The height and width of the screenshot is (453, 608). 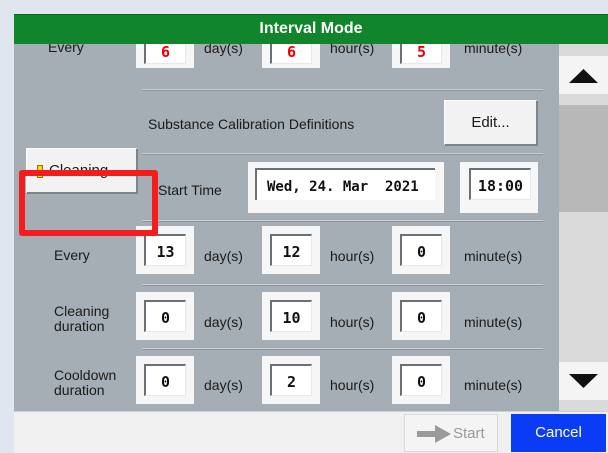 I want to click on triangle-up-icon, so click(x=583, y=76).